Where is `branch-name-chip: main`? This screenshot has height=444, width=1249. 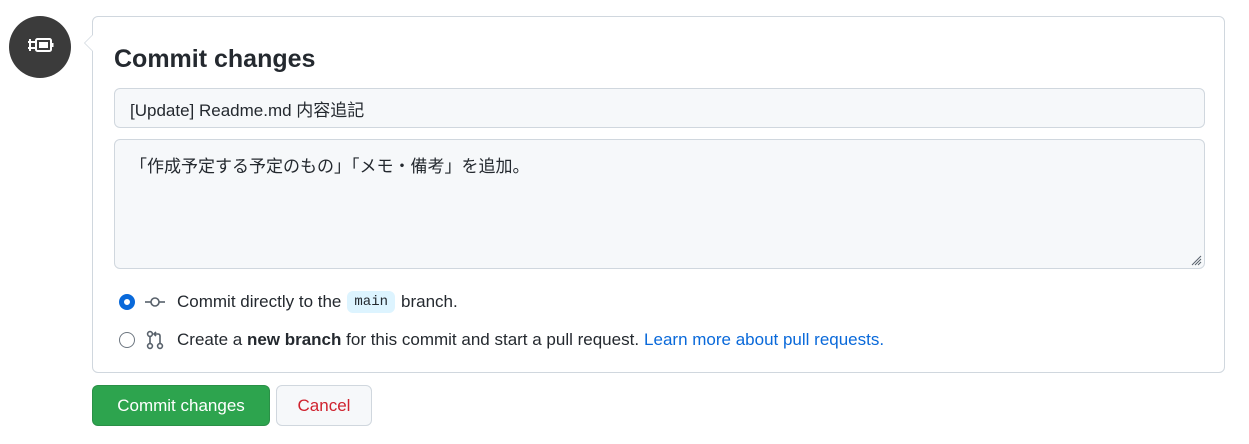 branch-name-chip: main is located at coordinates (371, 302).